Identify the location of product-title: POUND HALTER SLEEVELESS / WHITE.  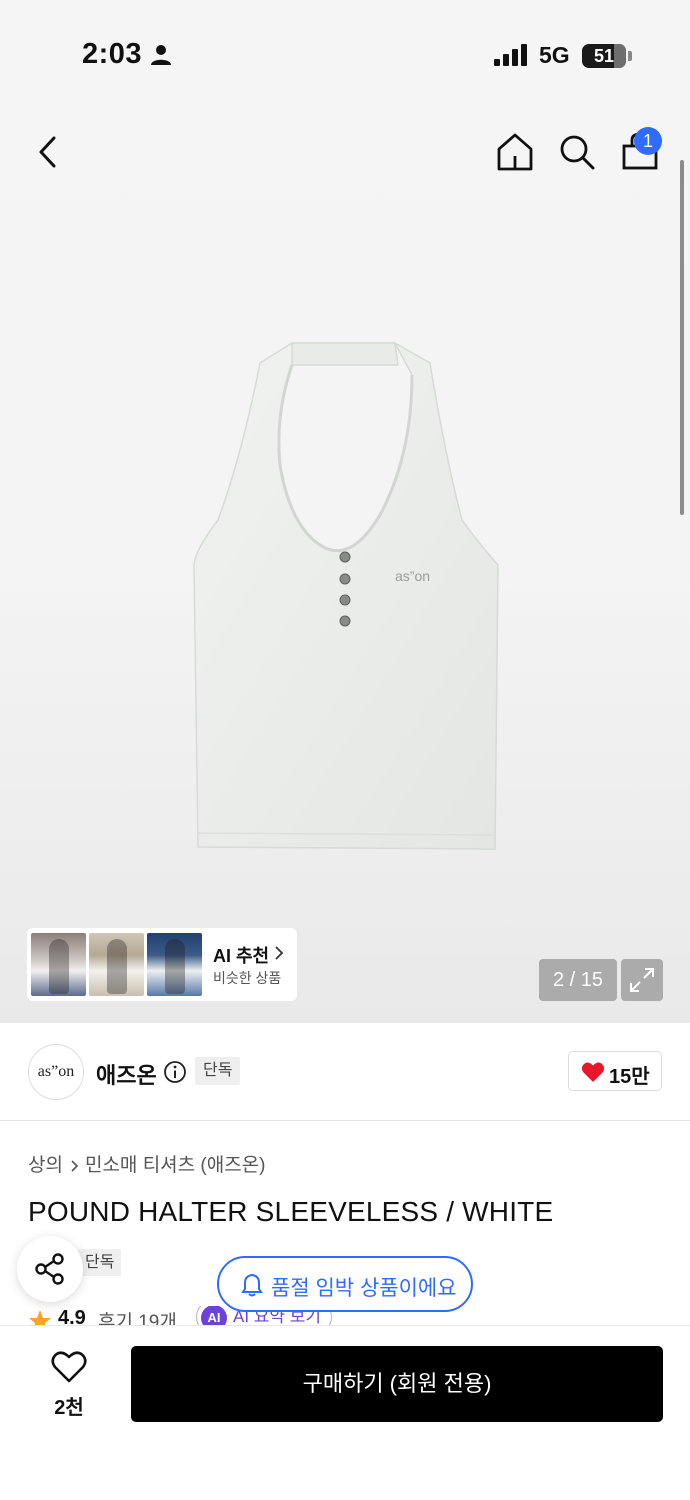
(291, 1211).